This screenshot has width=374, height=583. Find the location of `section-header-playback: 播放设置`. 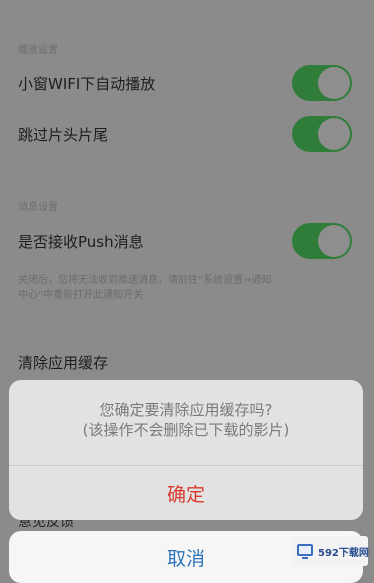

section-header-playback: 播放设置 is located at coordinates (38, 50).